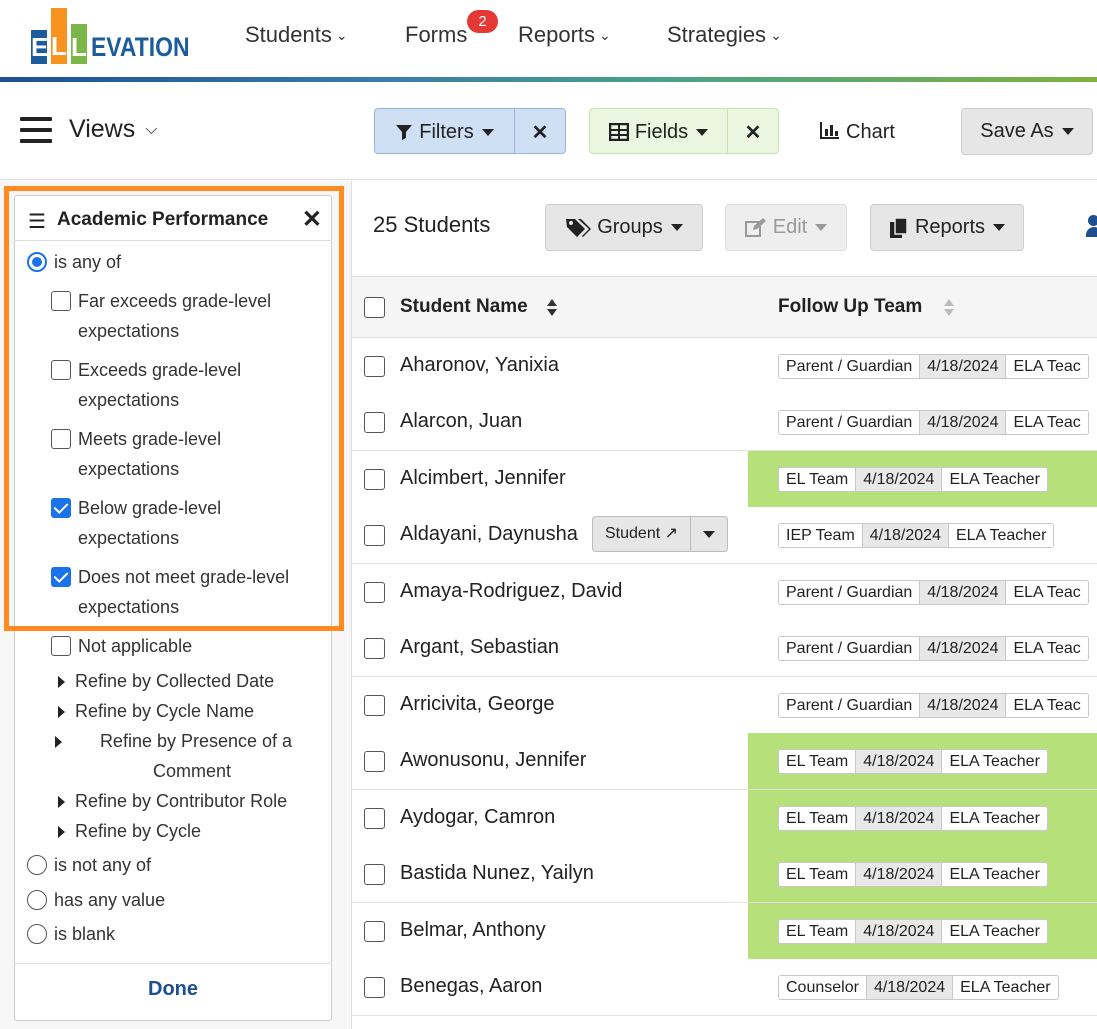 The width and height of the screenshot is (1097, 1029). What do you see at coordinates (564, 35) in the screenshot?
I see `nav-reports: Reports ⌄` at bounding box center [564, 35].